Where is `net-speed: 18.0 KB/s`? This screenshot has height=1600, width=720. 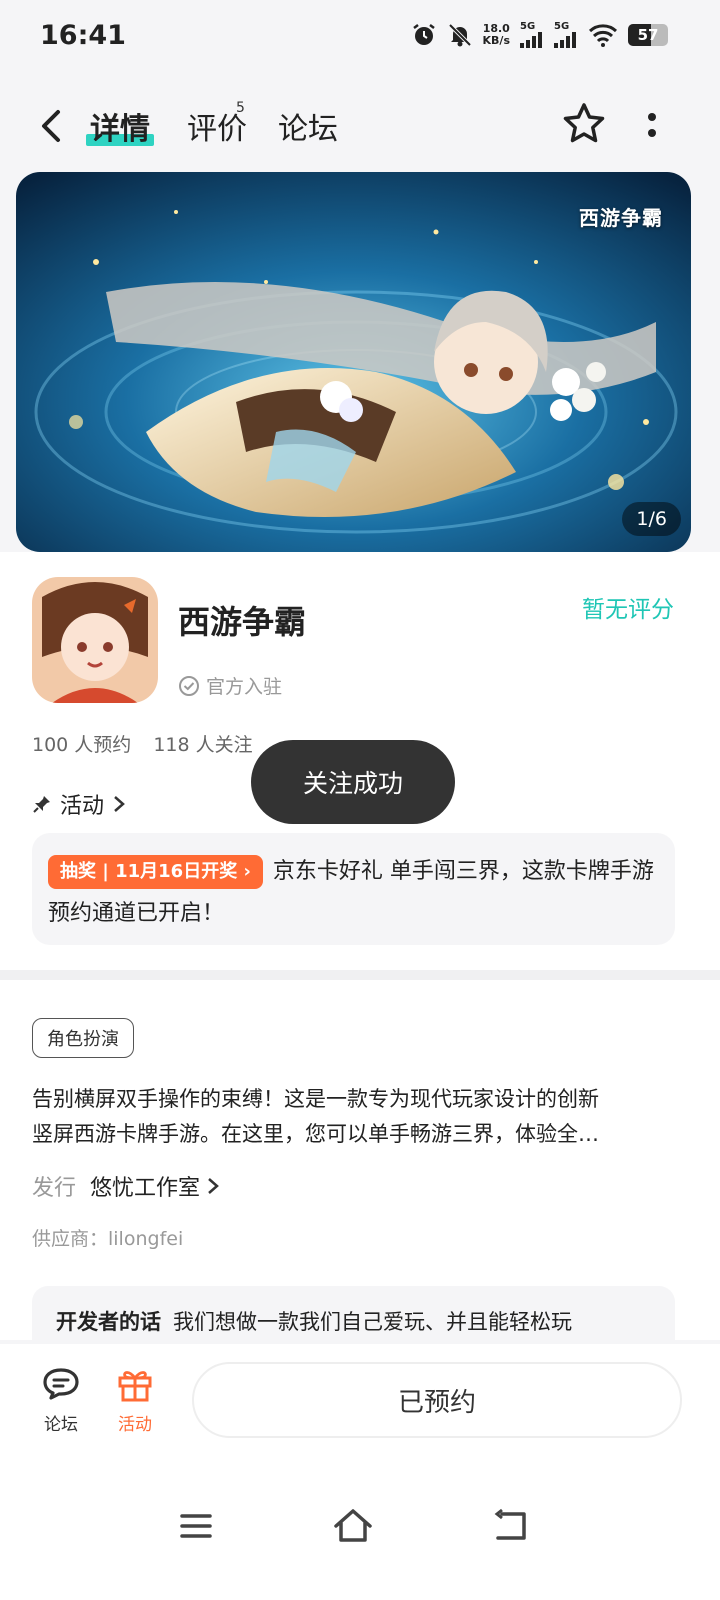 net-speed: 18.0 KB/s is located at coordinates (496, 35).